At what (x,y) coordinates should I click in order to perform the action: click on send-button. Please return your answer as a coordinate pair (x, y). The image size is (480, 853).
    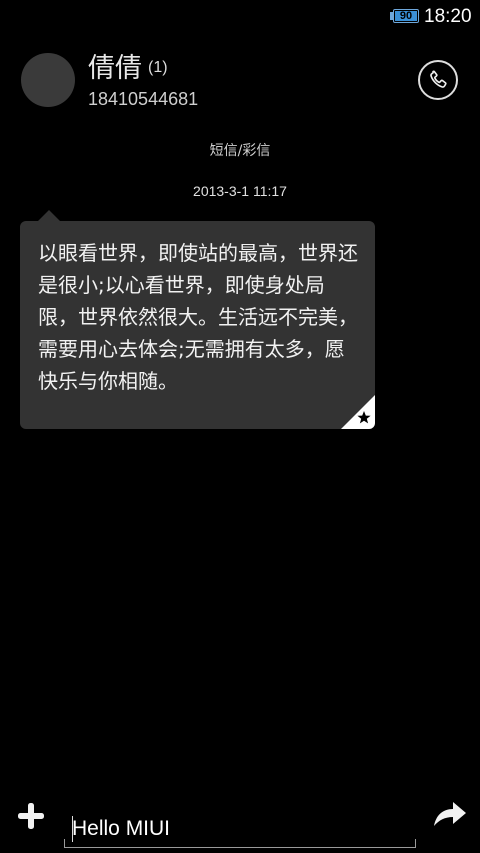
    Looking at the image, I should click on (450, 814).